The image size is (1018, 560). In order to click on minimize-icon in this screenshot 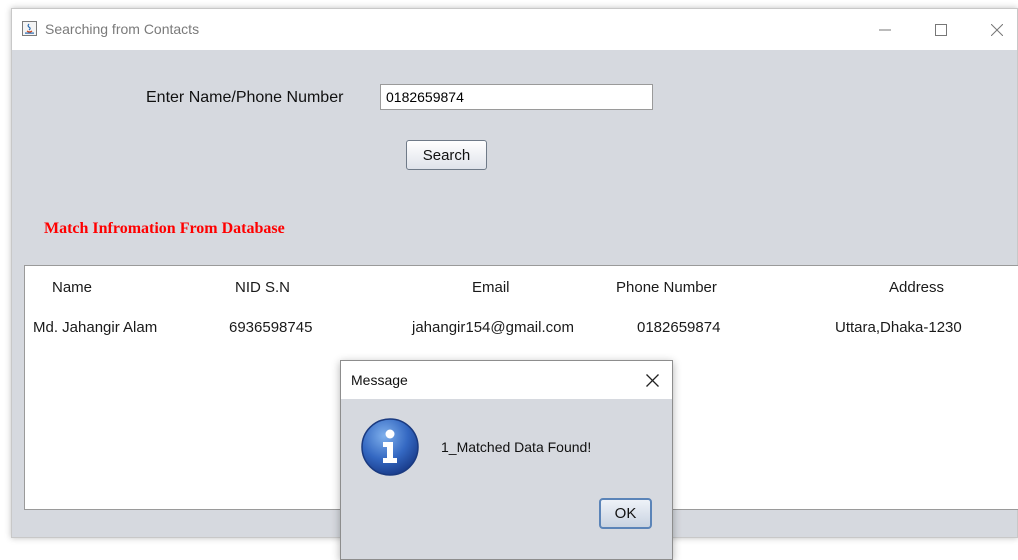, I will do `click(885, 29)`.